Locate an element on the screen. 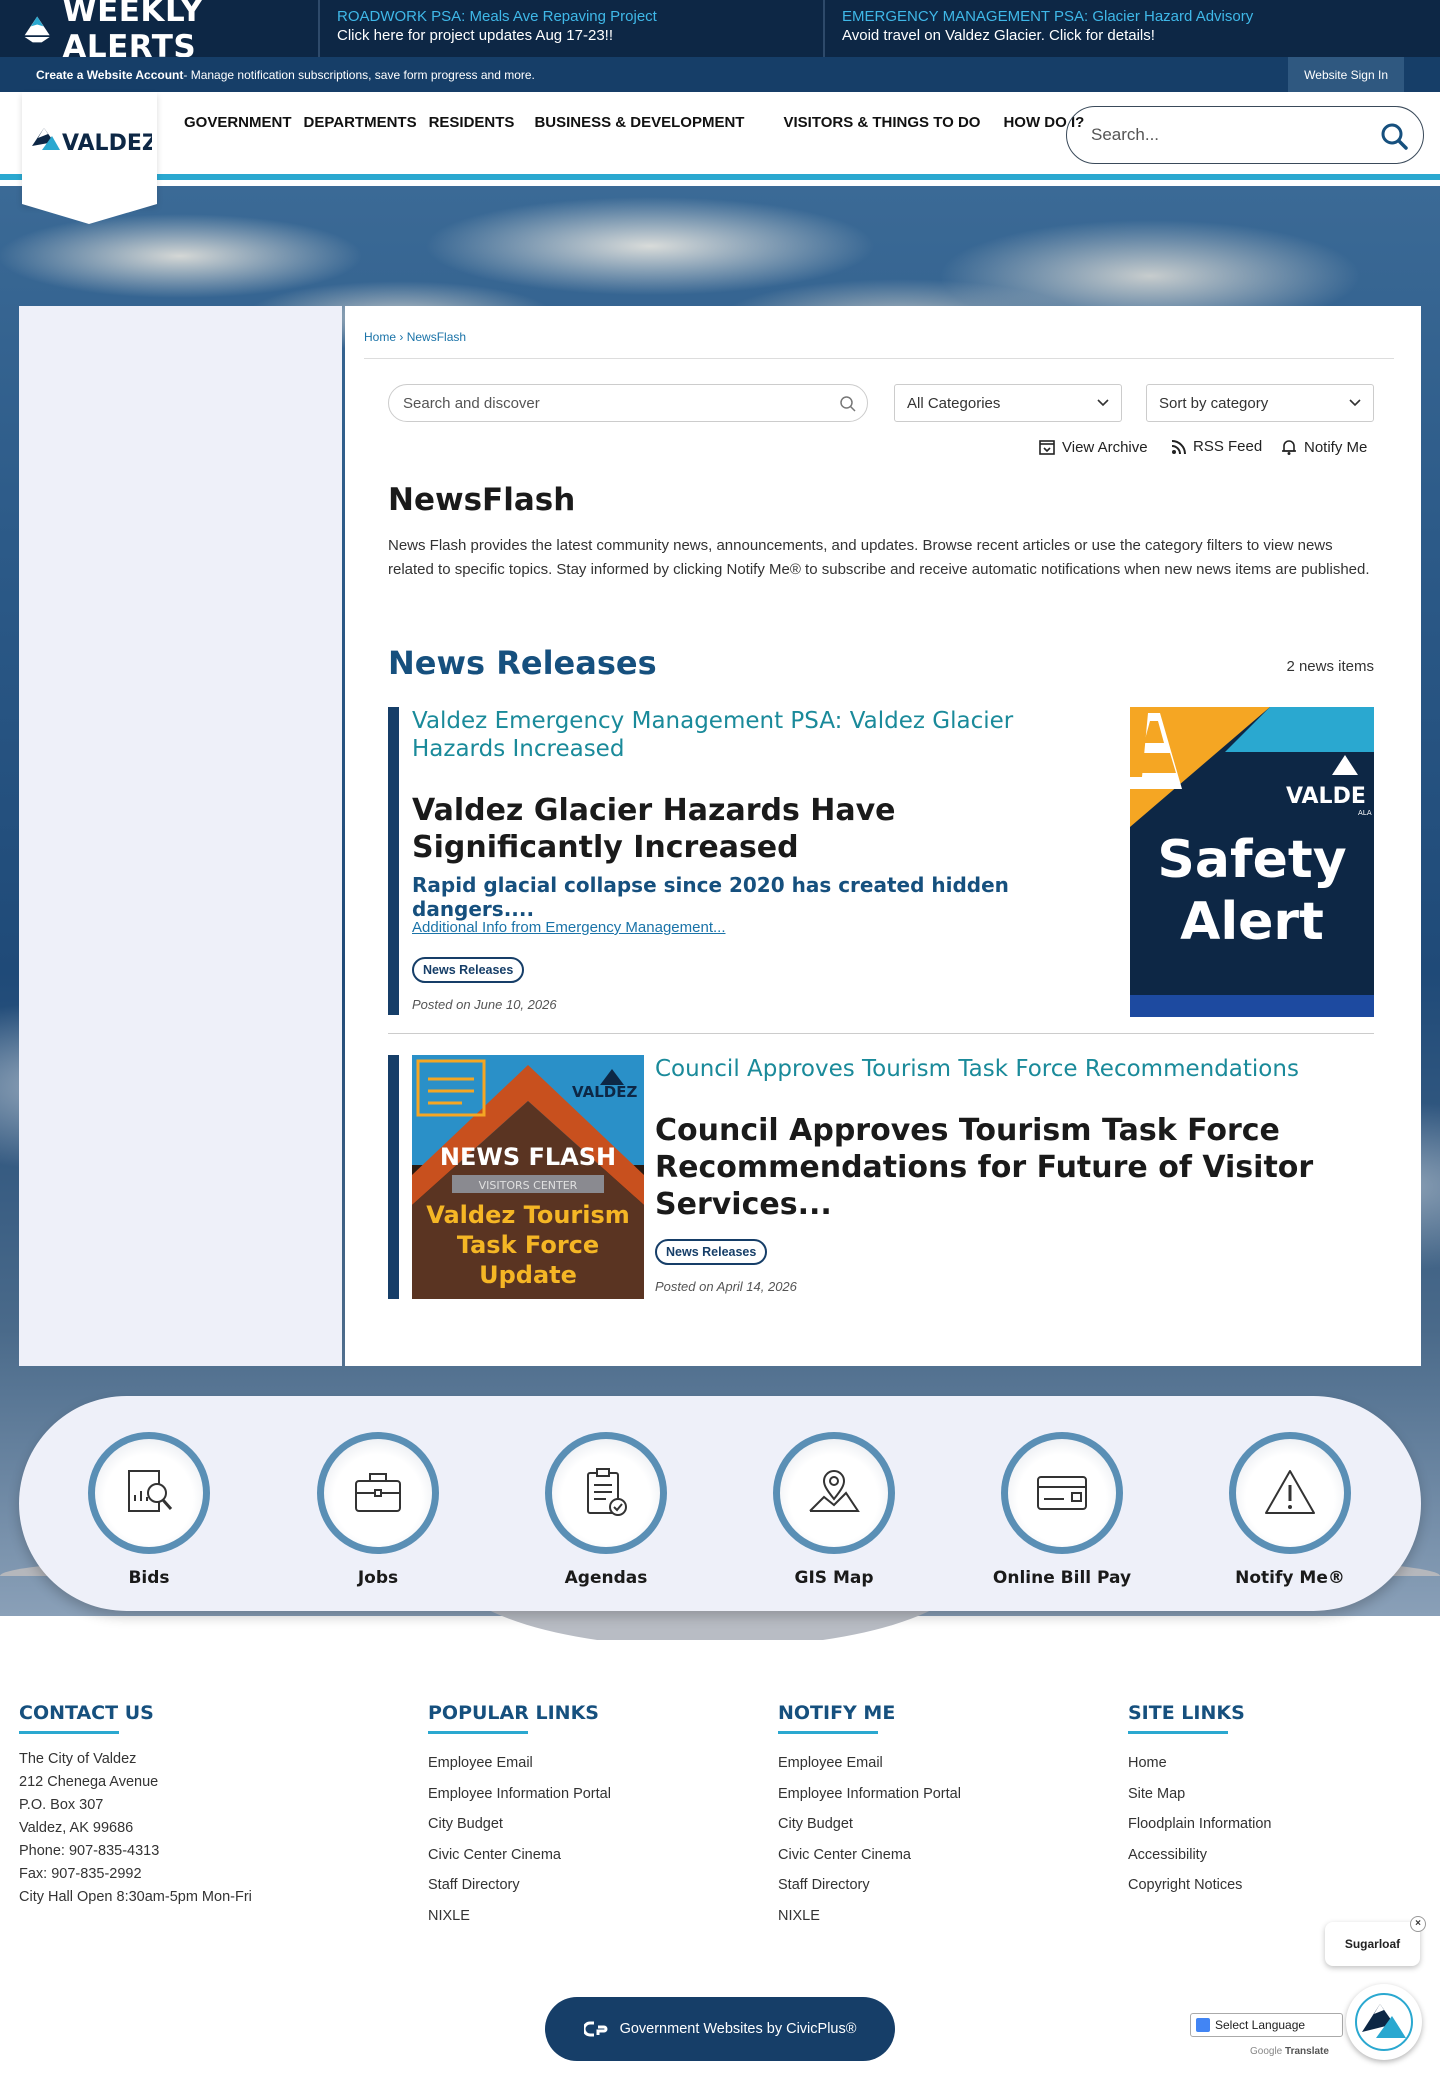  bell-icon is located at coordinates (1289, 447).